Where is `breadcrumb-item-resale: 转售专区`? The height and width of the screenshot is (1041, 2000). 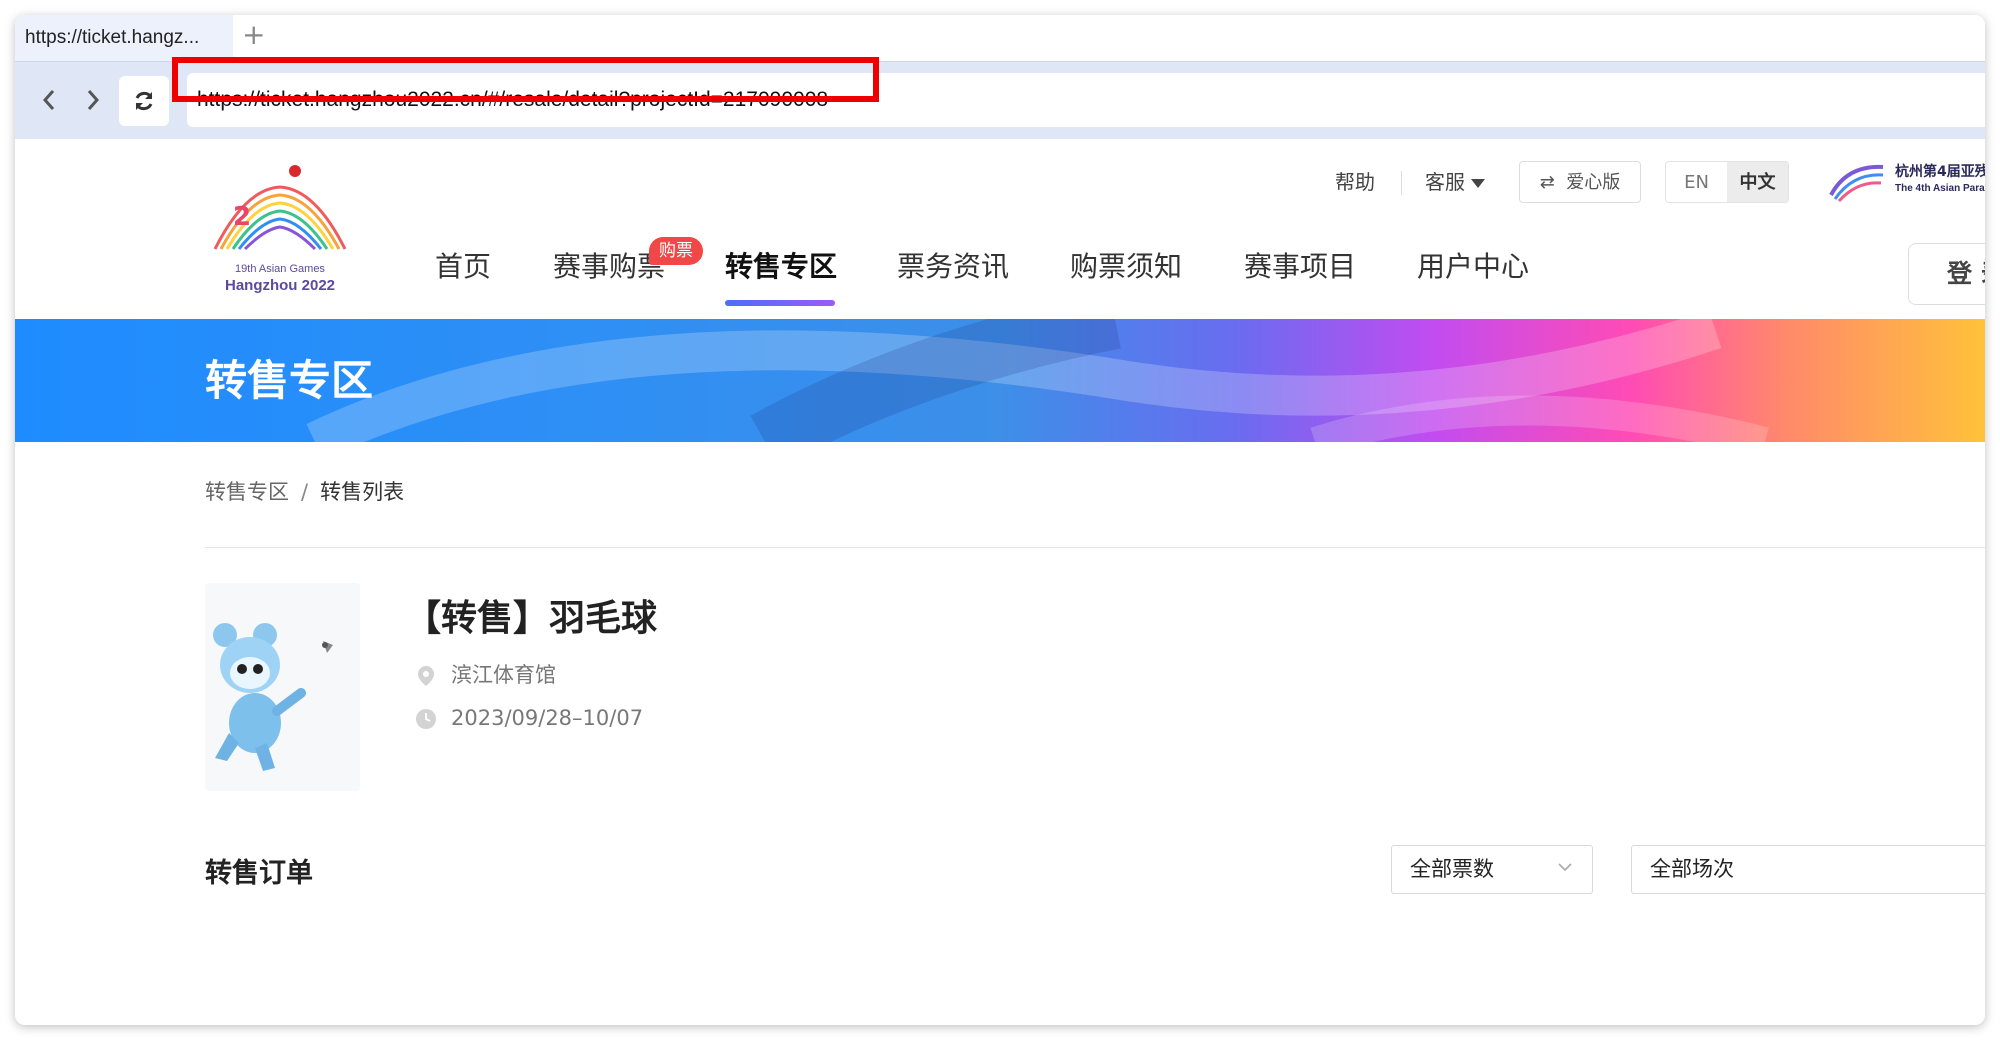 breadcrumb-item-resale: 转售专区 is located at coordinates (247, 492).